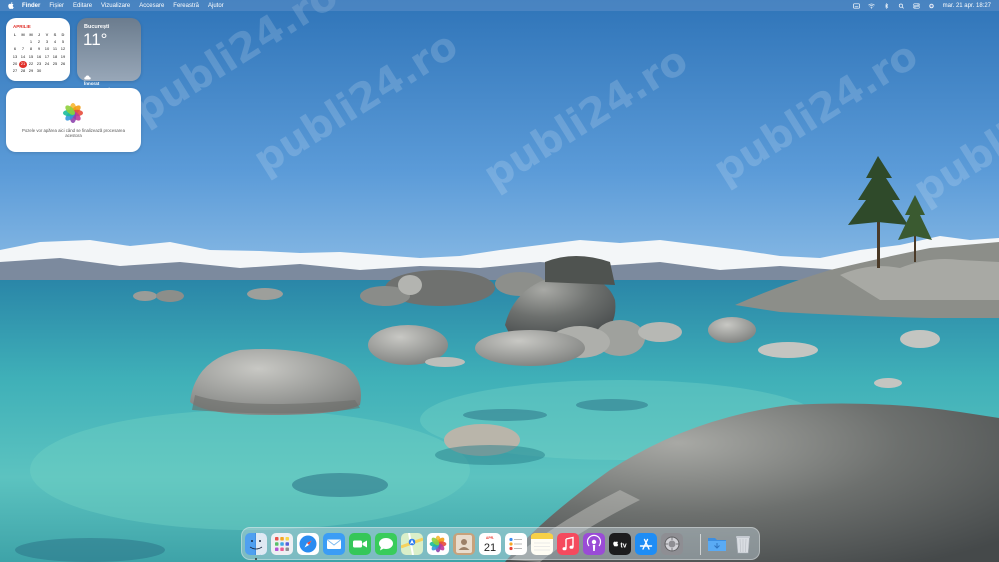 The image size is (999, 562). Describe the element at coordinates (717, 544) in the screenshot. I see `downloads-folder-icon` at that location.